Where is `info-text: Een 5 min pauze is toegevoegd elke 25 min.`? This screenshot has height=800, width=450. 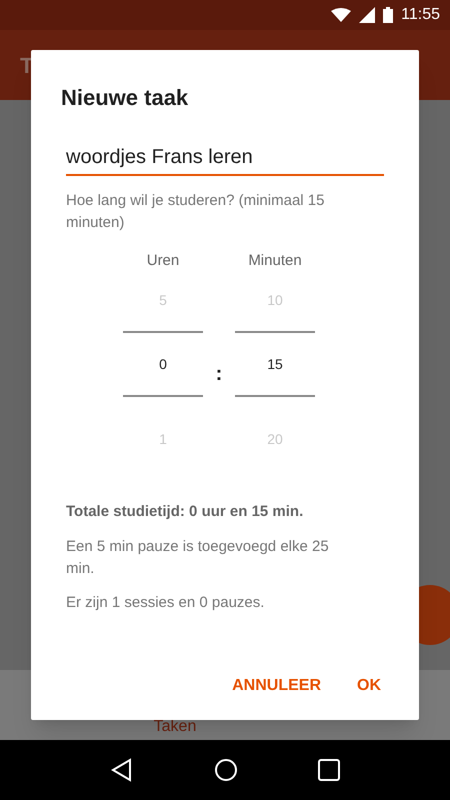
info-text: Een 5 min pauze is toegevoegd elke 25 min. is located at coordinates (198, 557).